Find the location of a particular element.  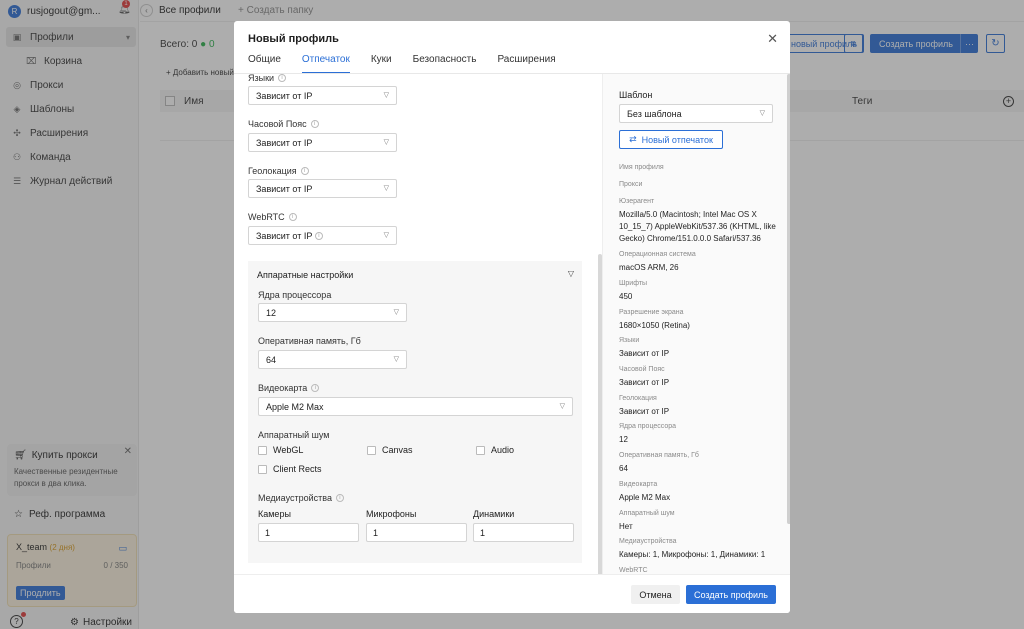

summary-row: Операционная система macOS ARM, 26 is located at coordinates (657, 261).